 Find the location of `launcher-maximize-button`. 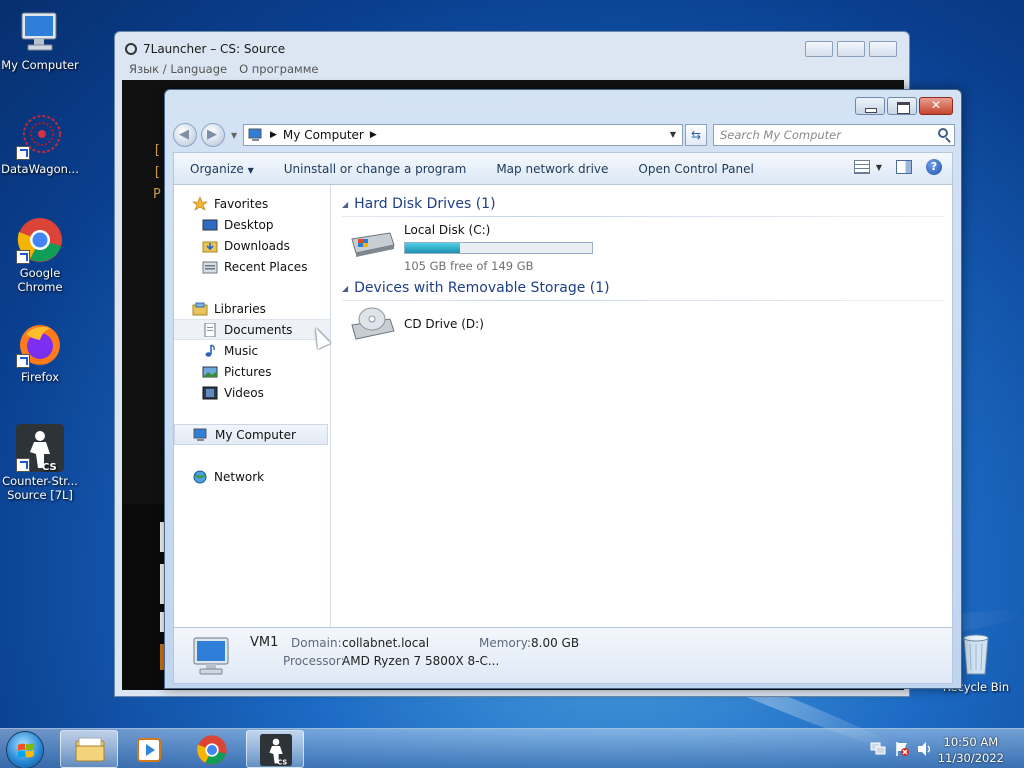

launcher-maximize-button is located at coordinates (851, 49).